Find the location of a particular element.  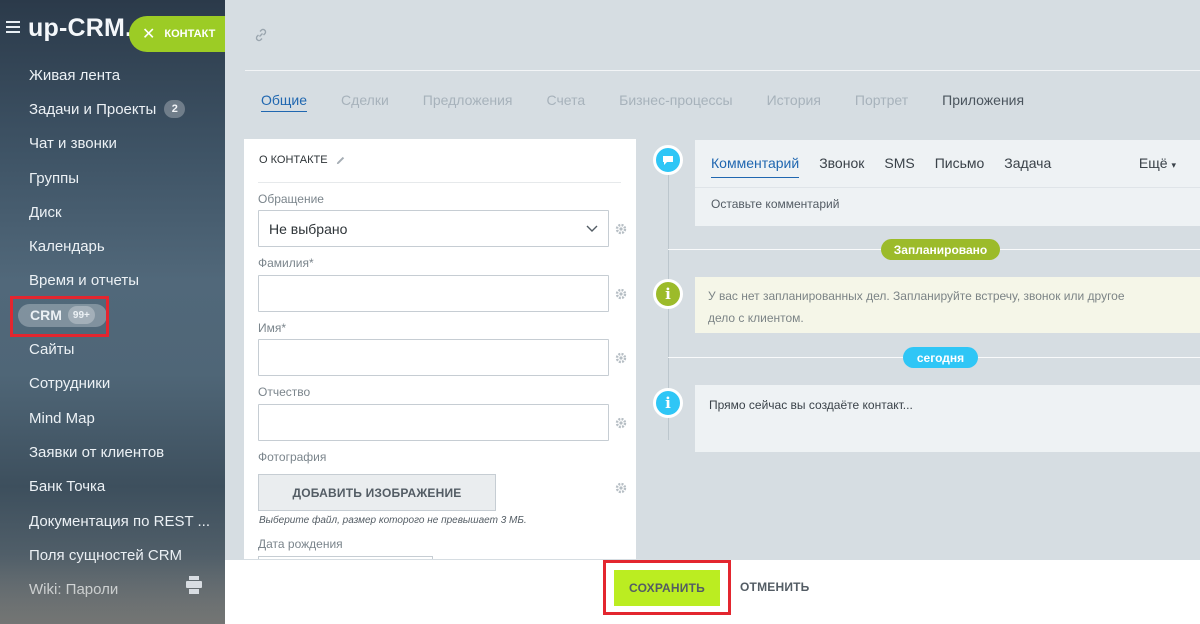

menu-icon is located at coordinates (13, 27).